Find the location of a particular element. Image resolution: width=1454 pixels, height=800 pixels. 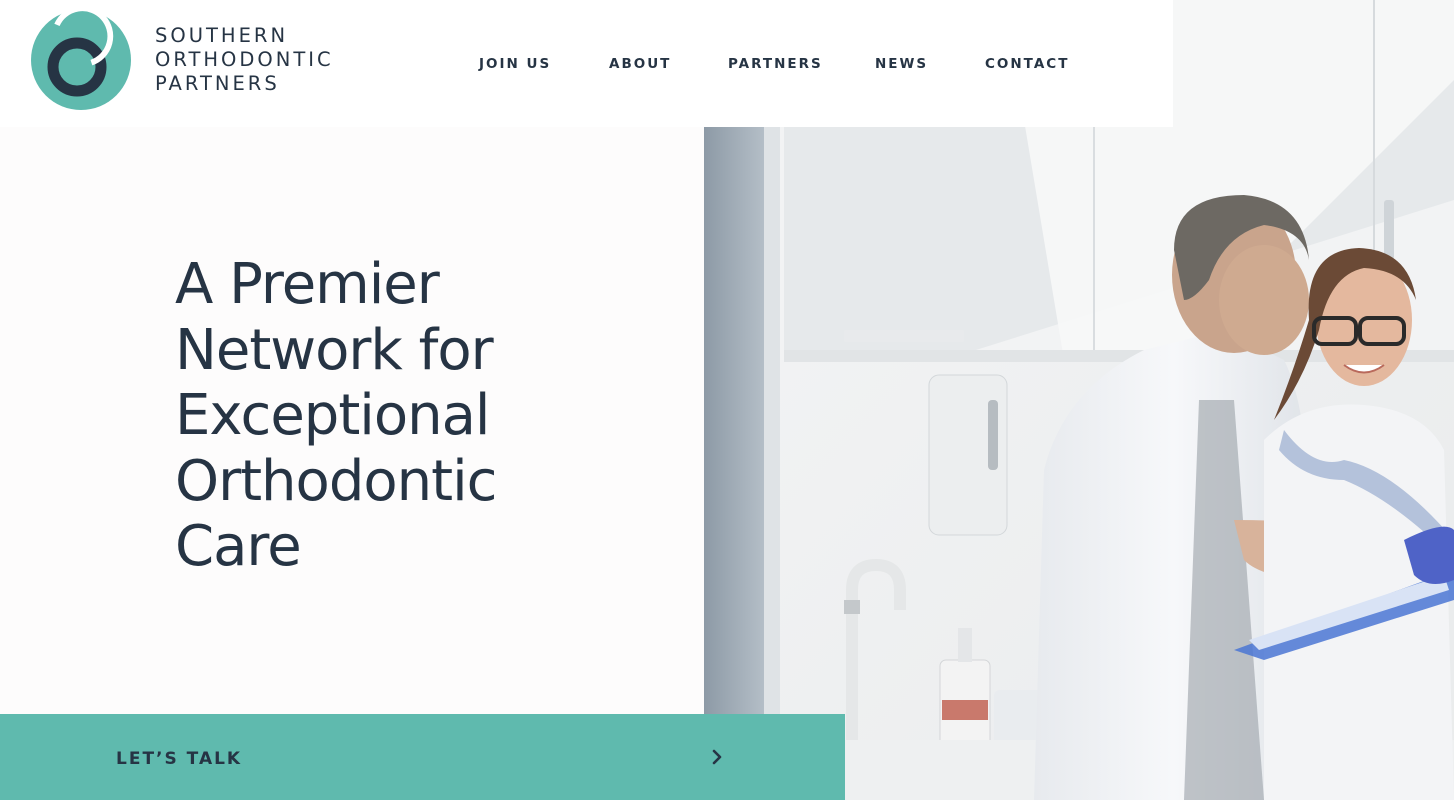

brand-line-1: SOUTHERN is located at coordinates (222, 35).